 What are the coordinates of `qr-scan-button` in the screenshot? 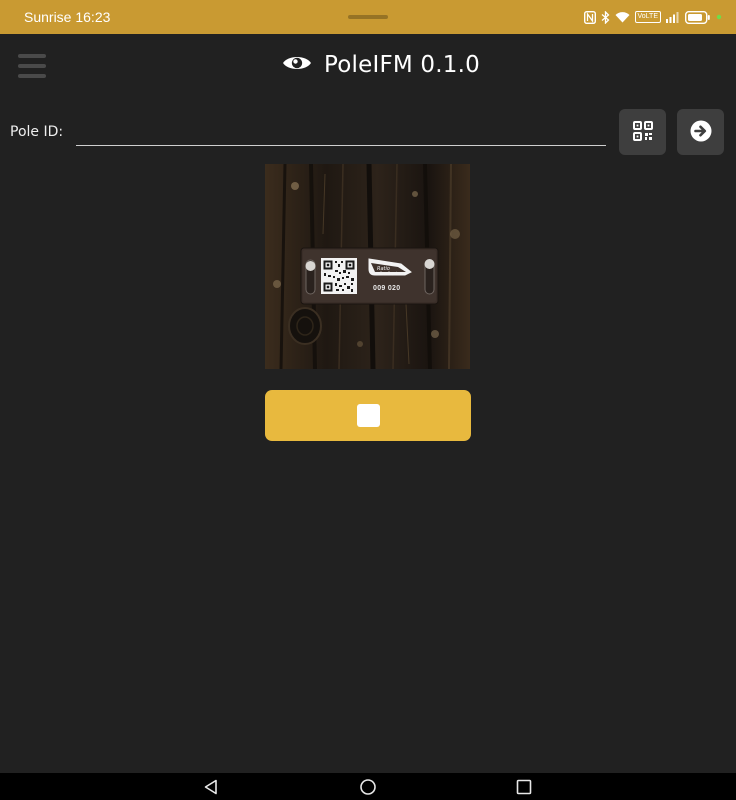 It's located at (642, 132).